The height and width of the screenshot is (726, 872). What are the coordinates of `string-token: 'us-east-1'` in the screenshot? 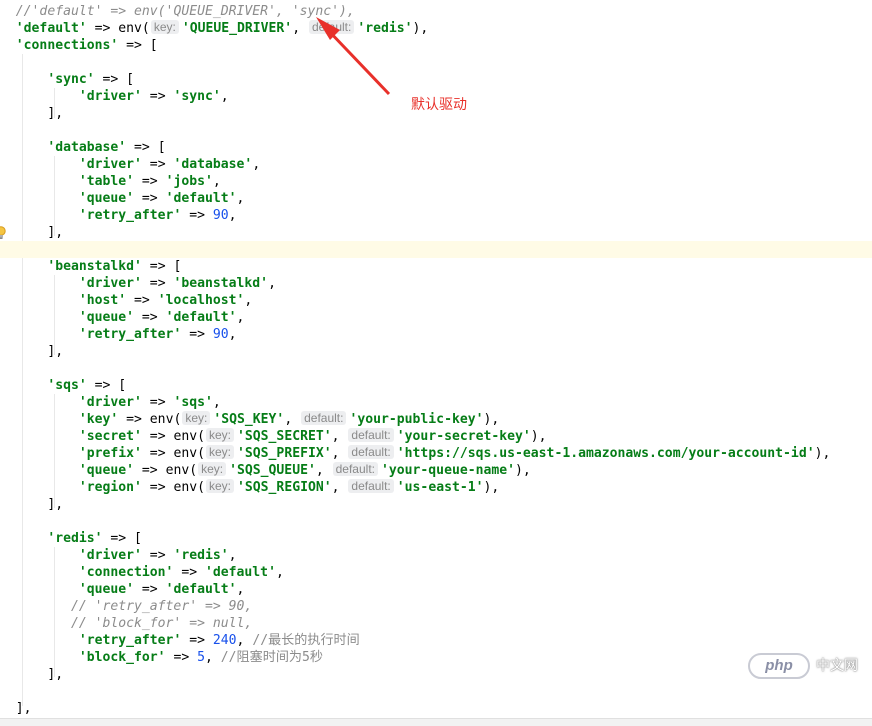 It's located at (440, 487).